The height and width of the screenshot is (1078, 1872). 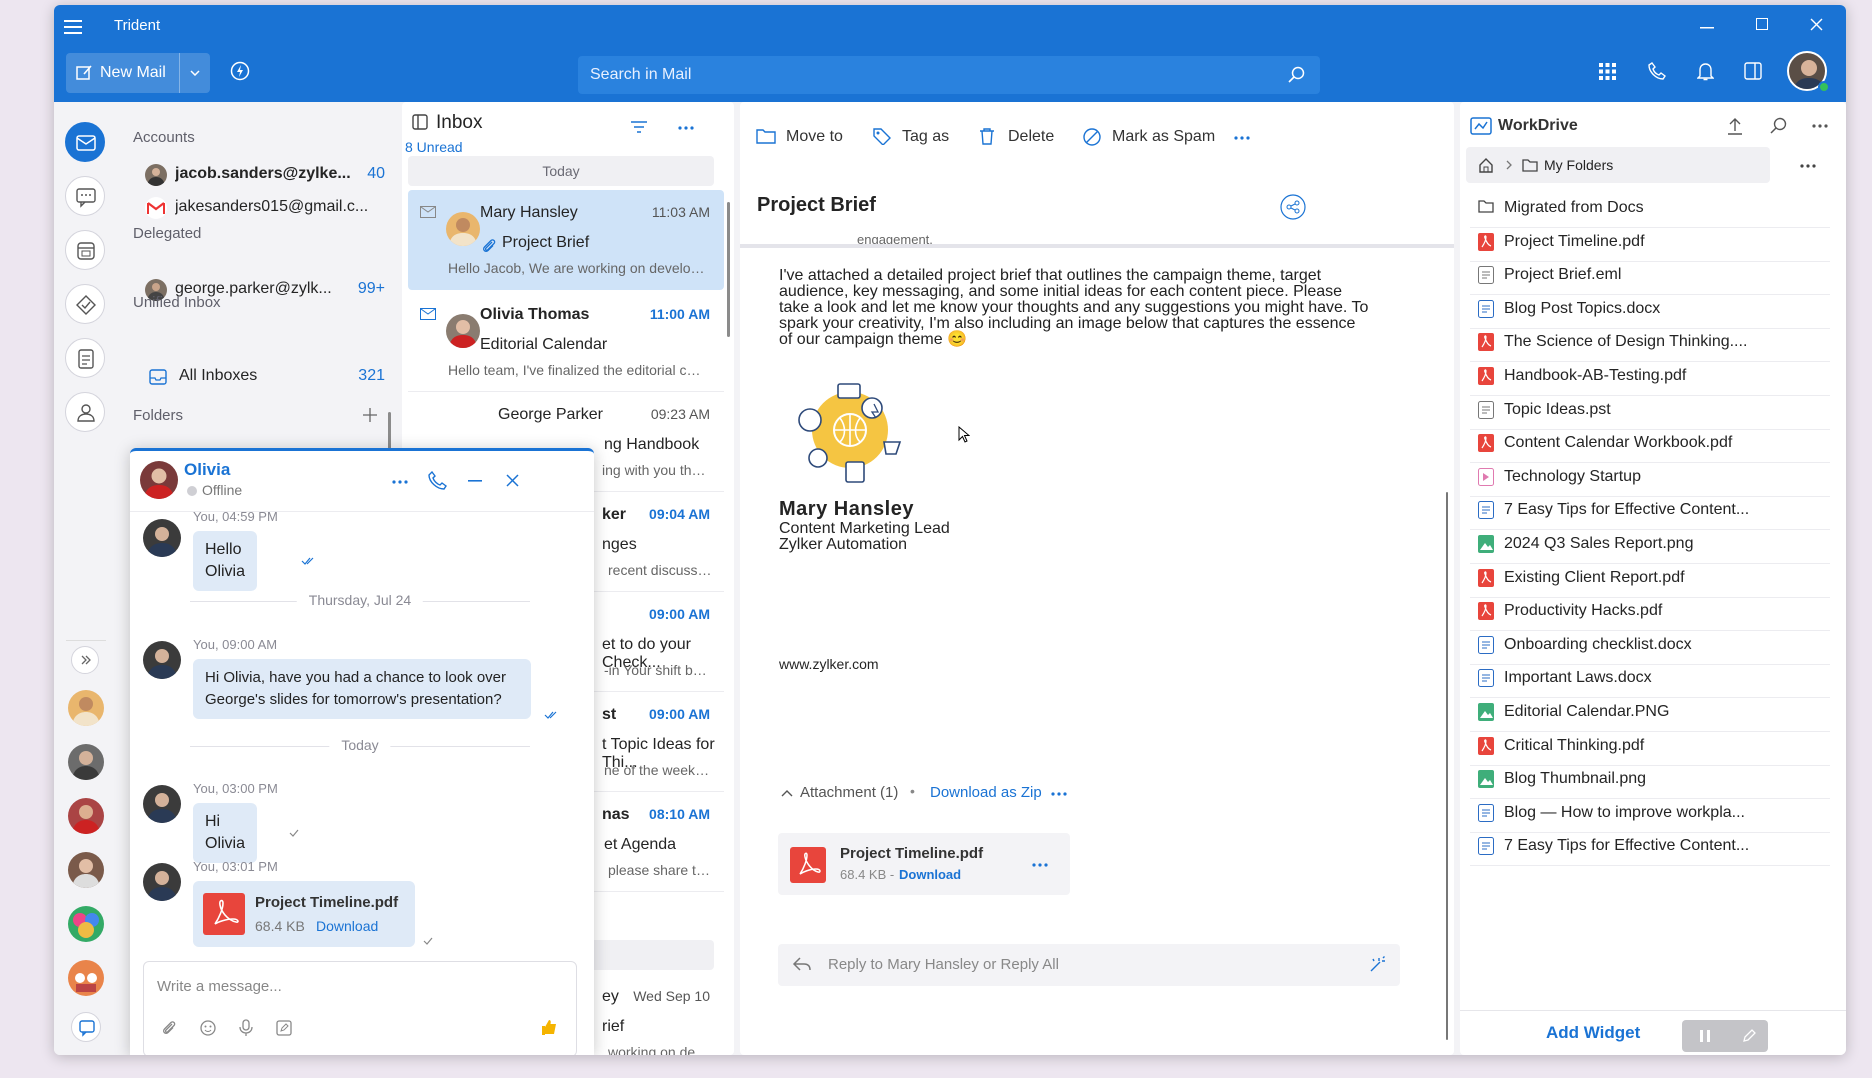 What do you see at coordinates (1486, 165) in the screenshot?
I see `home-icon` at bounding box center [1486, 165].